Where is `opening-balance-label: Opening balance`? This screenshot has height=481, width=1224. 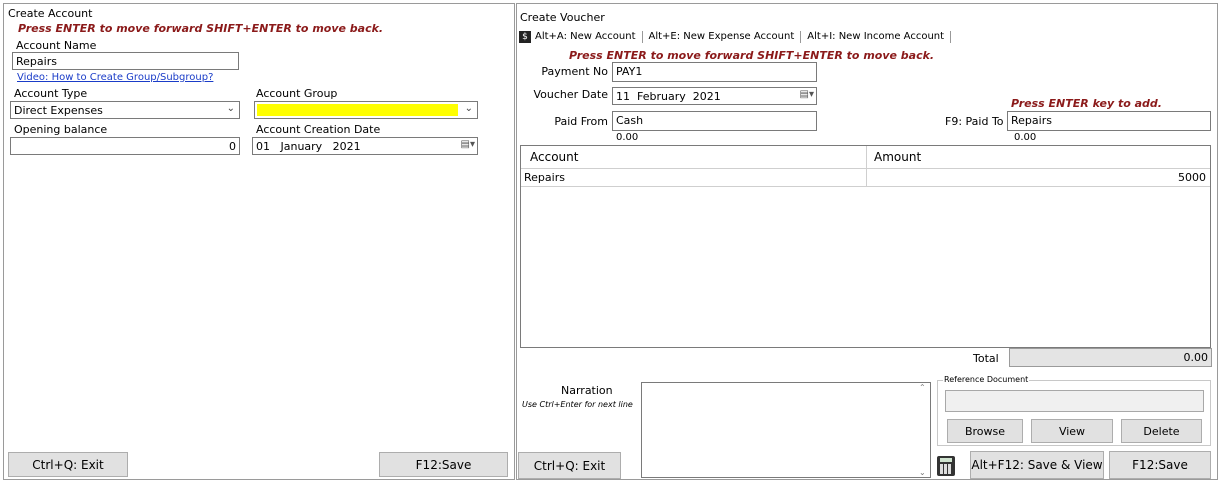
opening-balance-label: Opening balance is located at coordinates (61, 129).